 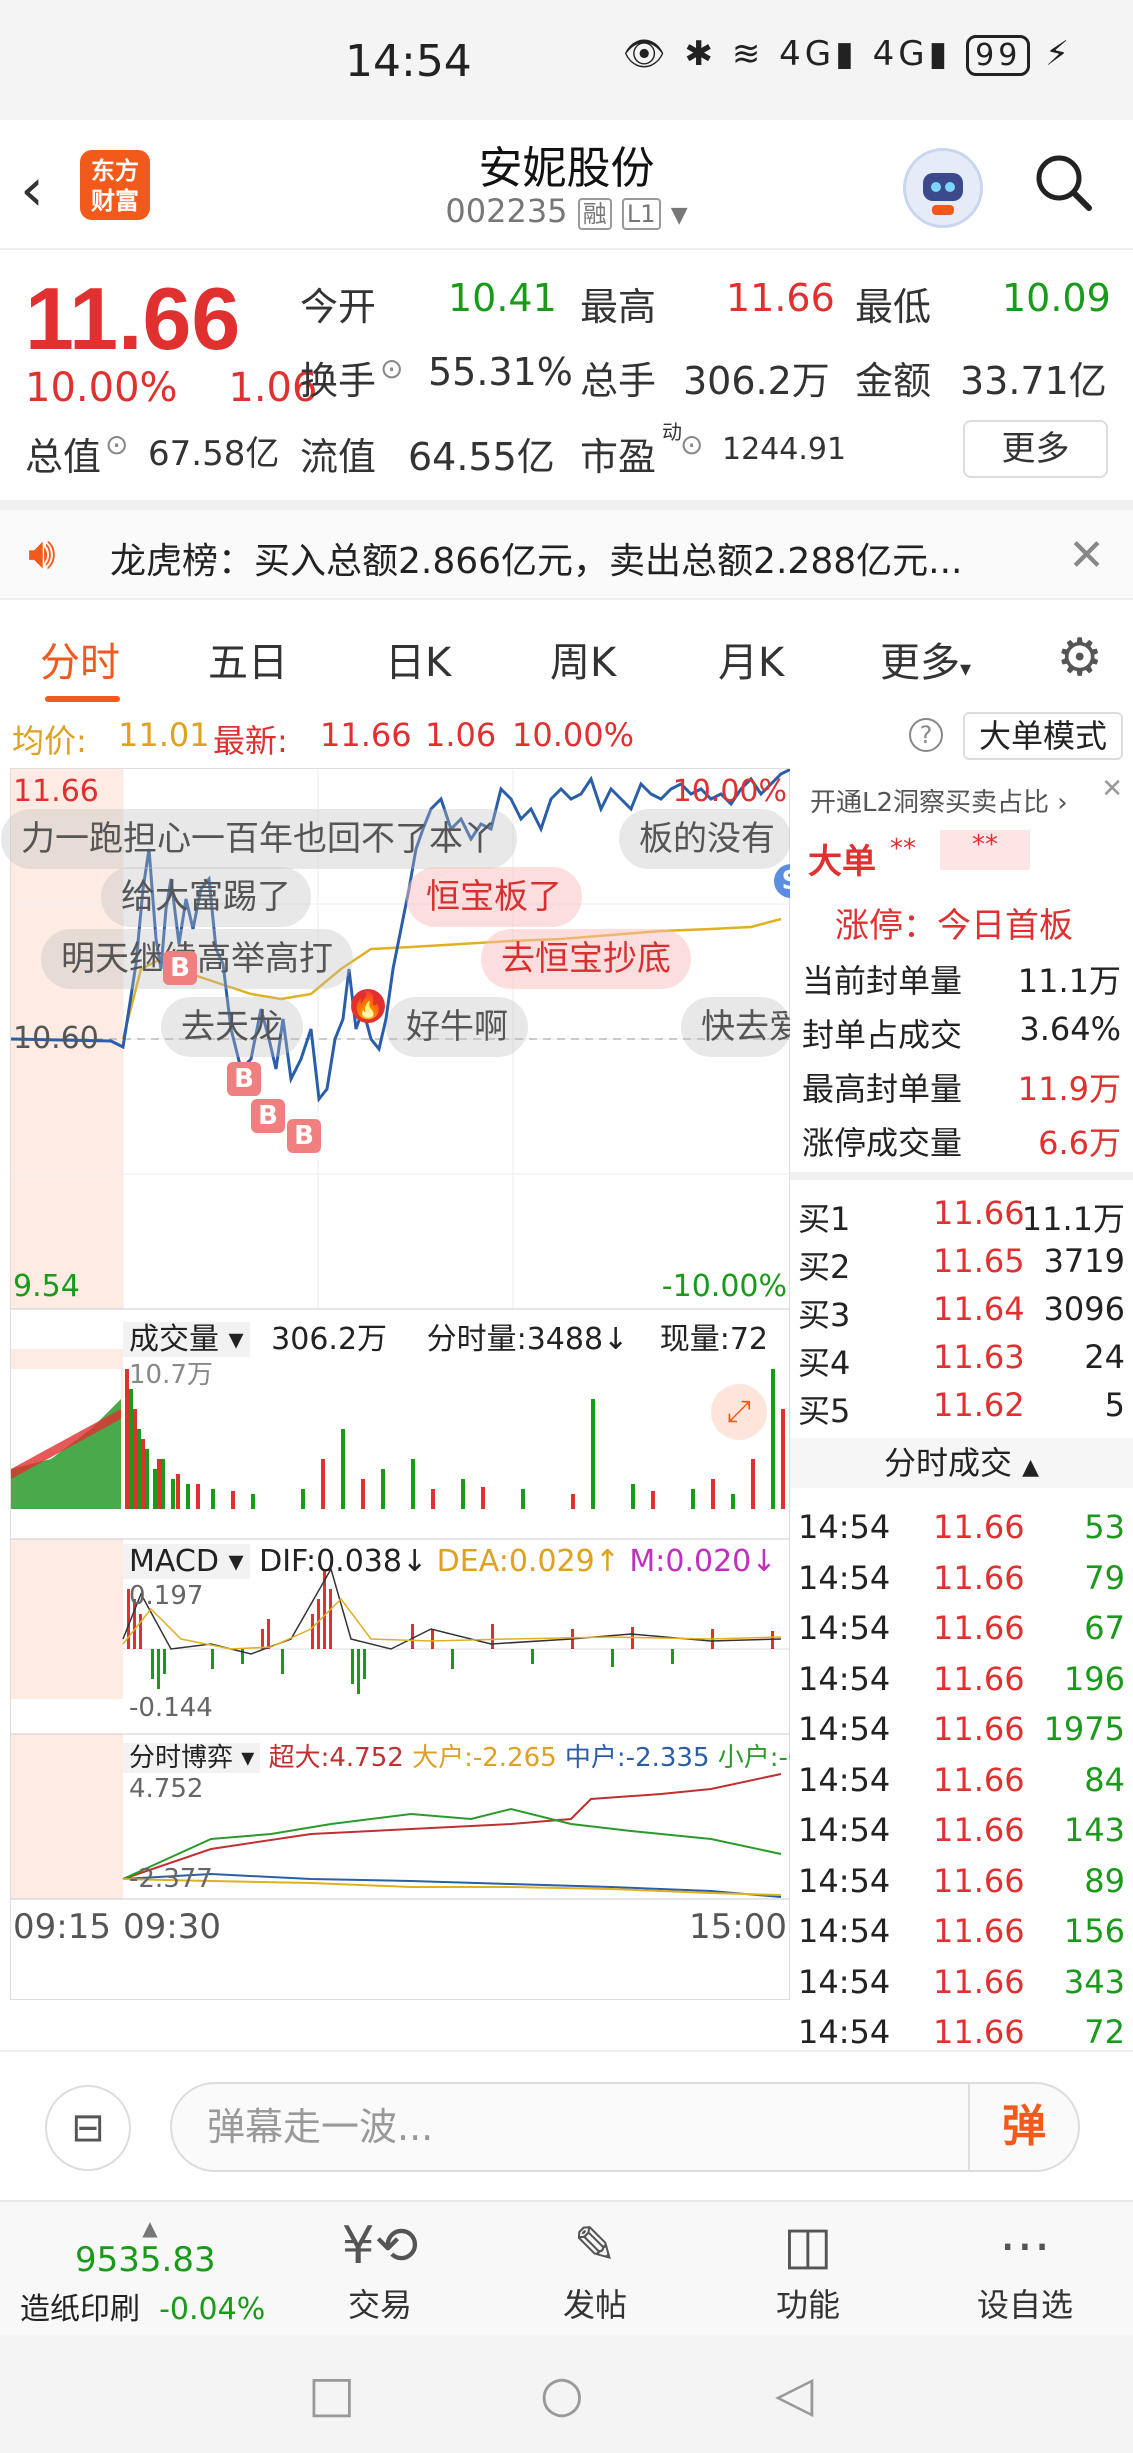 What do you see at coordinates (164, 735) in the screenshot?
I see `avg-value: 11.01` at bounding box center [164, 735].